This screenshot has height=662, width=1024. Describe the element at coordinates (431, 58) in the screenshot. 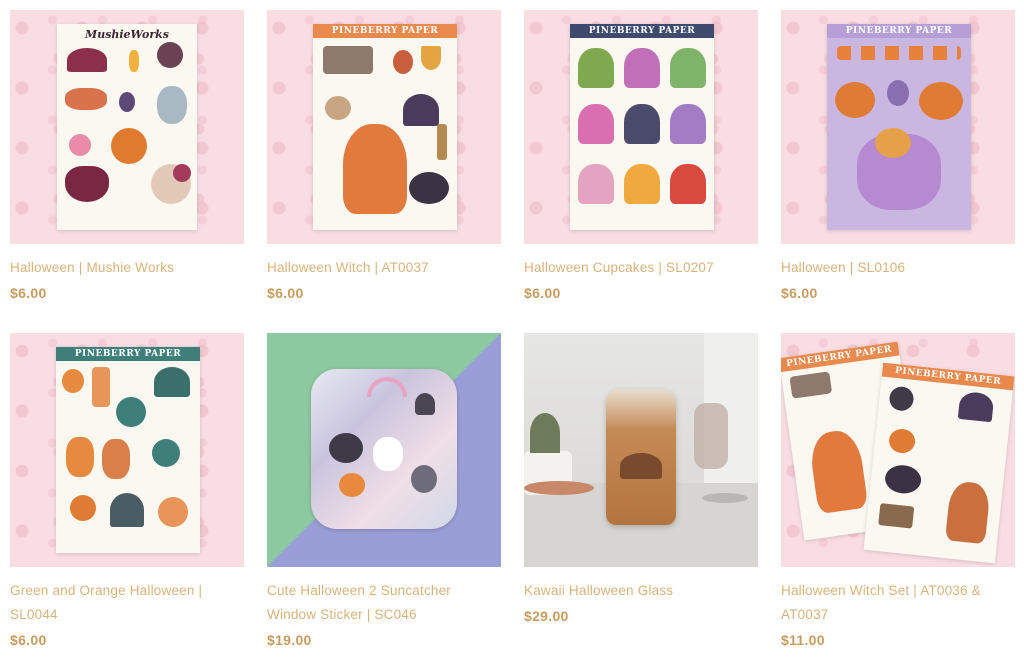

I see `cocktail-sticker` at that location.